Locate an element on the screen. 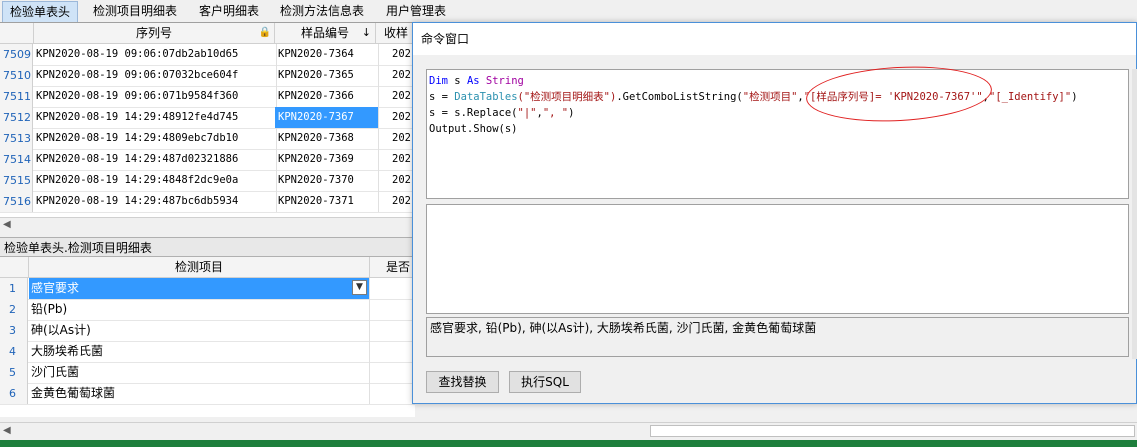 The image size is (1137, 447). tab-inspection-header: 检验单表头 is located at coordinates (40, 11).